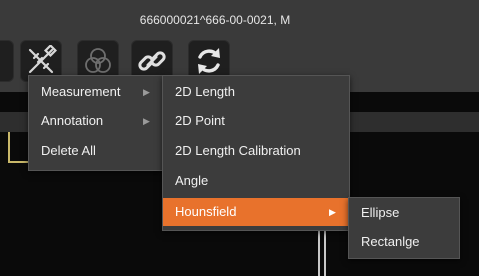 The image size is (479, 276). I want to click on menu-item-label: Annotation, so click(72, 120).